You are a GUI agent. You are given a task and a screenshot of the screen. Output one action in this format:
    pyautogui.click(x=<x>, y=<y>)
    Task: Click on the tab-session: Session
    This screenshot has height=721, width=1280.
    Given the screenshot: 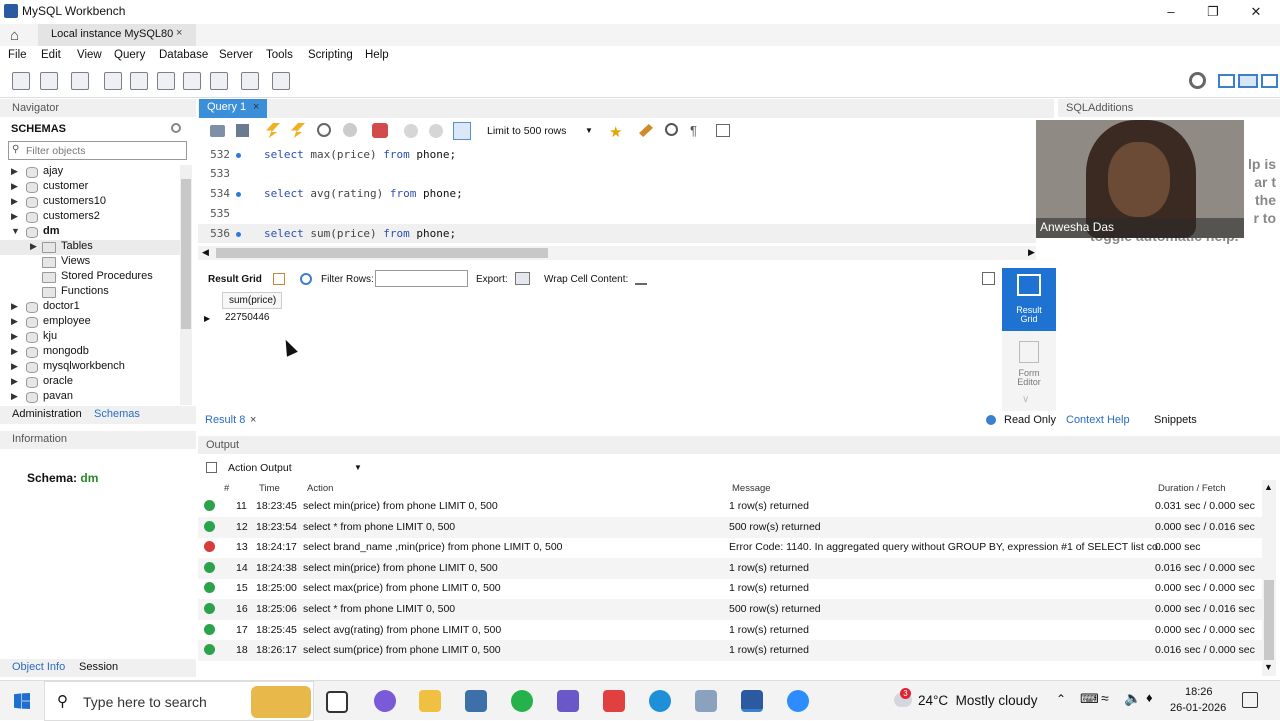 What is the action you would take?
    pyautogui.click(x=98, y=667)
    